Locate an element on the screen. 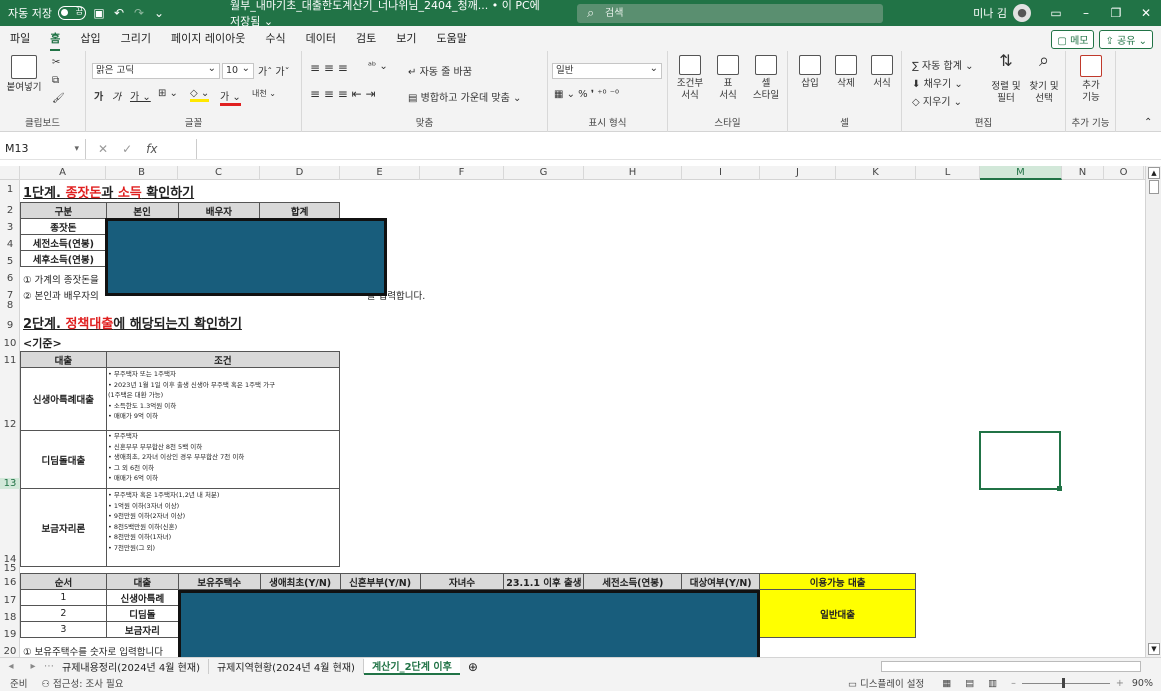 This screenshot has height=691, width=1161. zoom-slider is located at coordinates (1065, 682).